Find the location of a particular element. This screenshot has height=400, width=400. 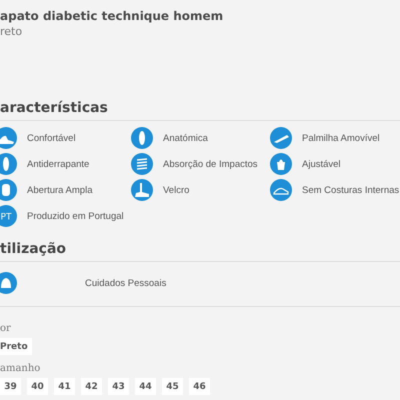

size-option: 39 is located at coordinates (10, 386).